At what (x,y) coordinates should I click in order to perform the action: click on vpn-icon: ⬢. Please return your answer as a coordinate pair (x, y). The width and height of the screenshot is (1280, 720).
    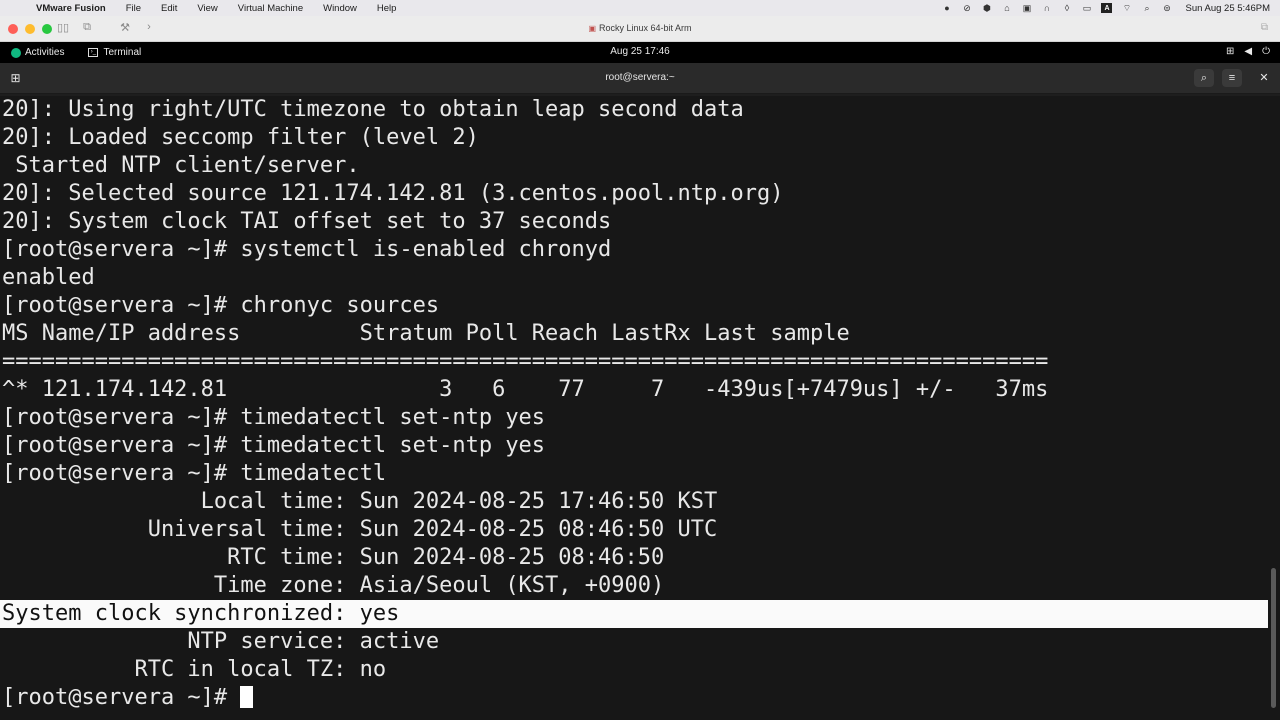
    Looking at the image, I should click on (986, 8).